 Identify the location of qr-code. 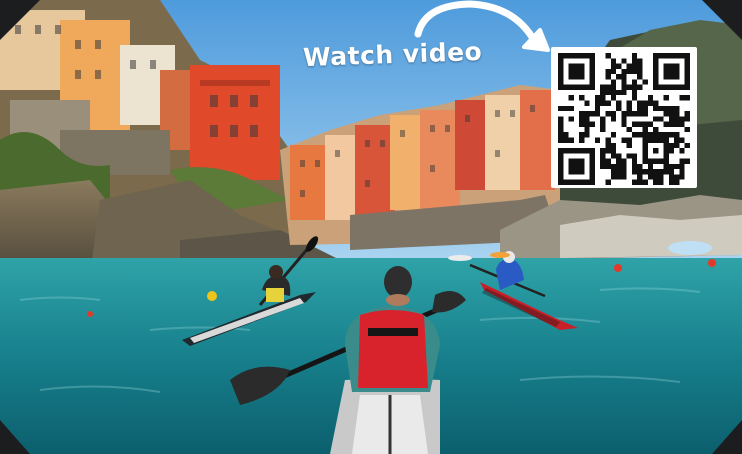
(624, 119).